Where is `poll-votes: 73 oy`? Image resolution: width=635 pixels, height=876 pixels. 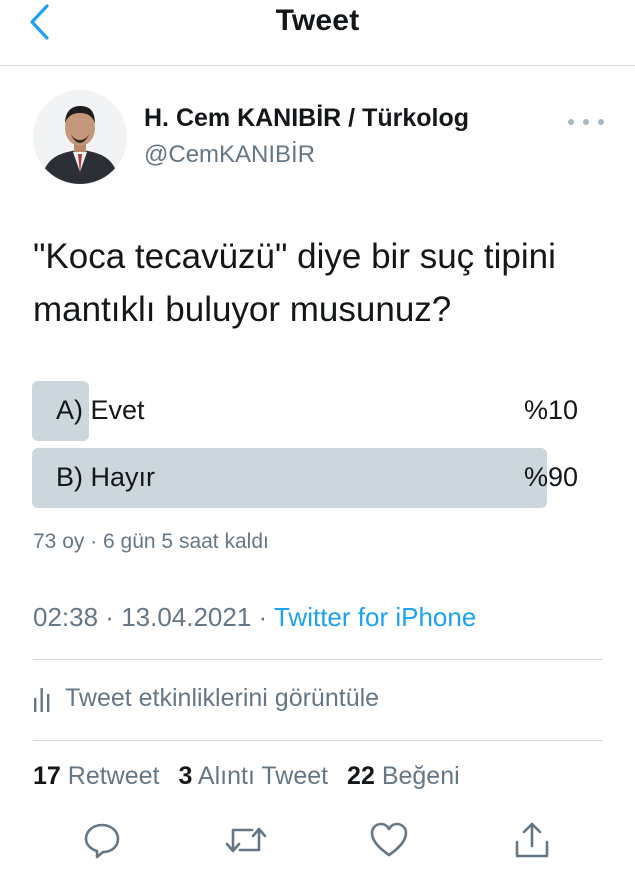
poll-votes: 73 oy is located at coordinates (59, 541).